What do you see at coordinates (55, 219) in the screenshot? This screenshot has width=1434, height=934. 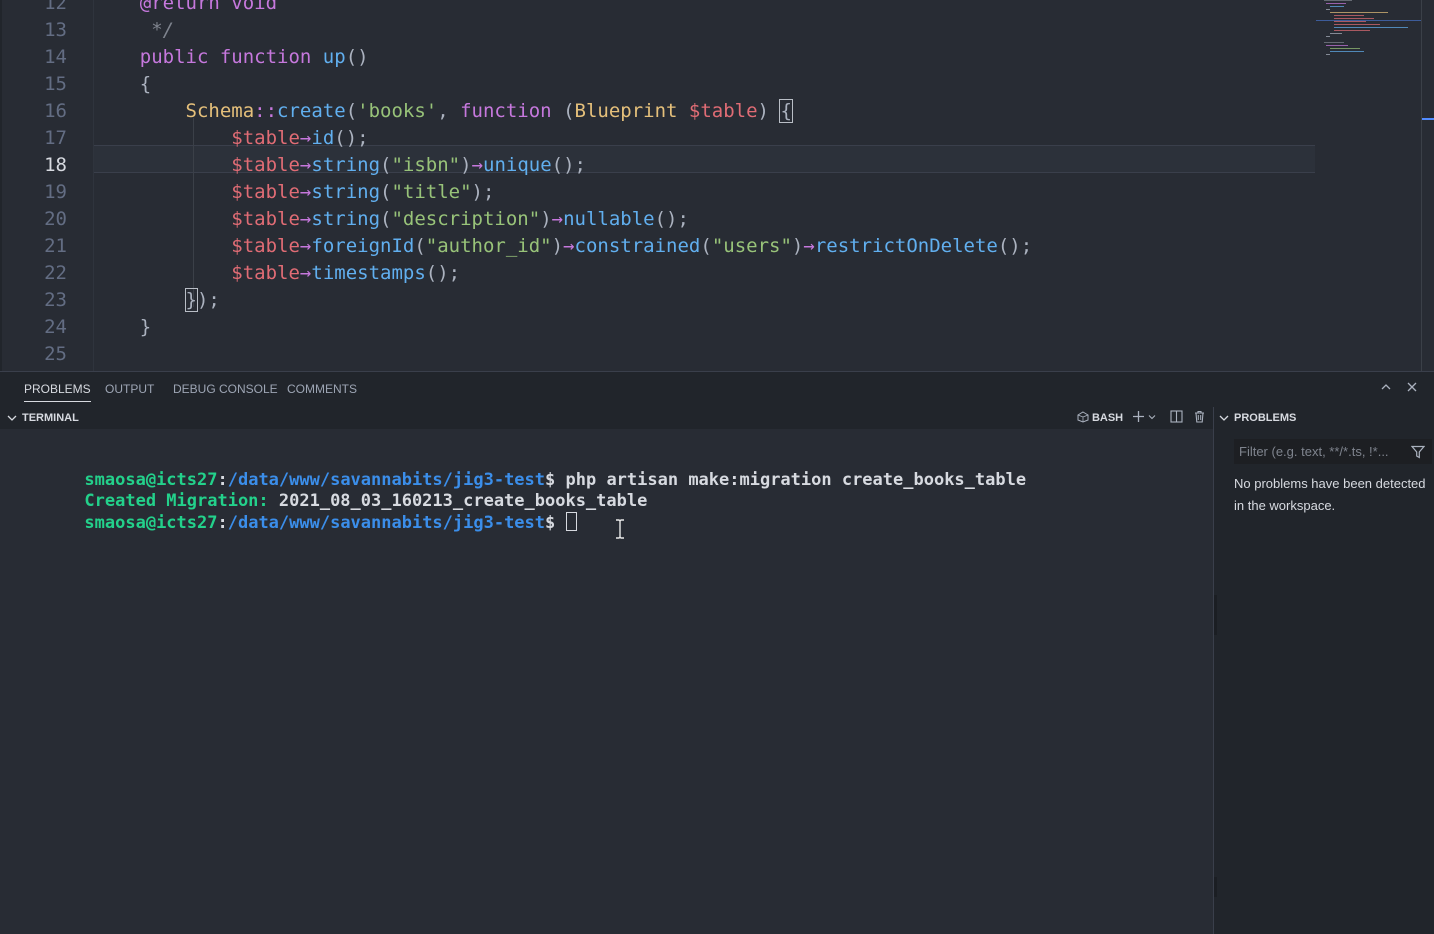 I see `line-number: 20` at bounding box center [55, 219].